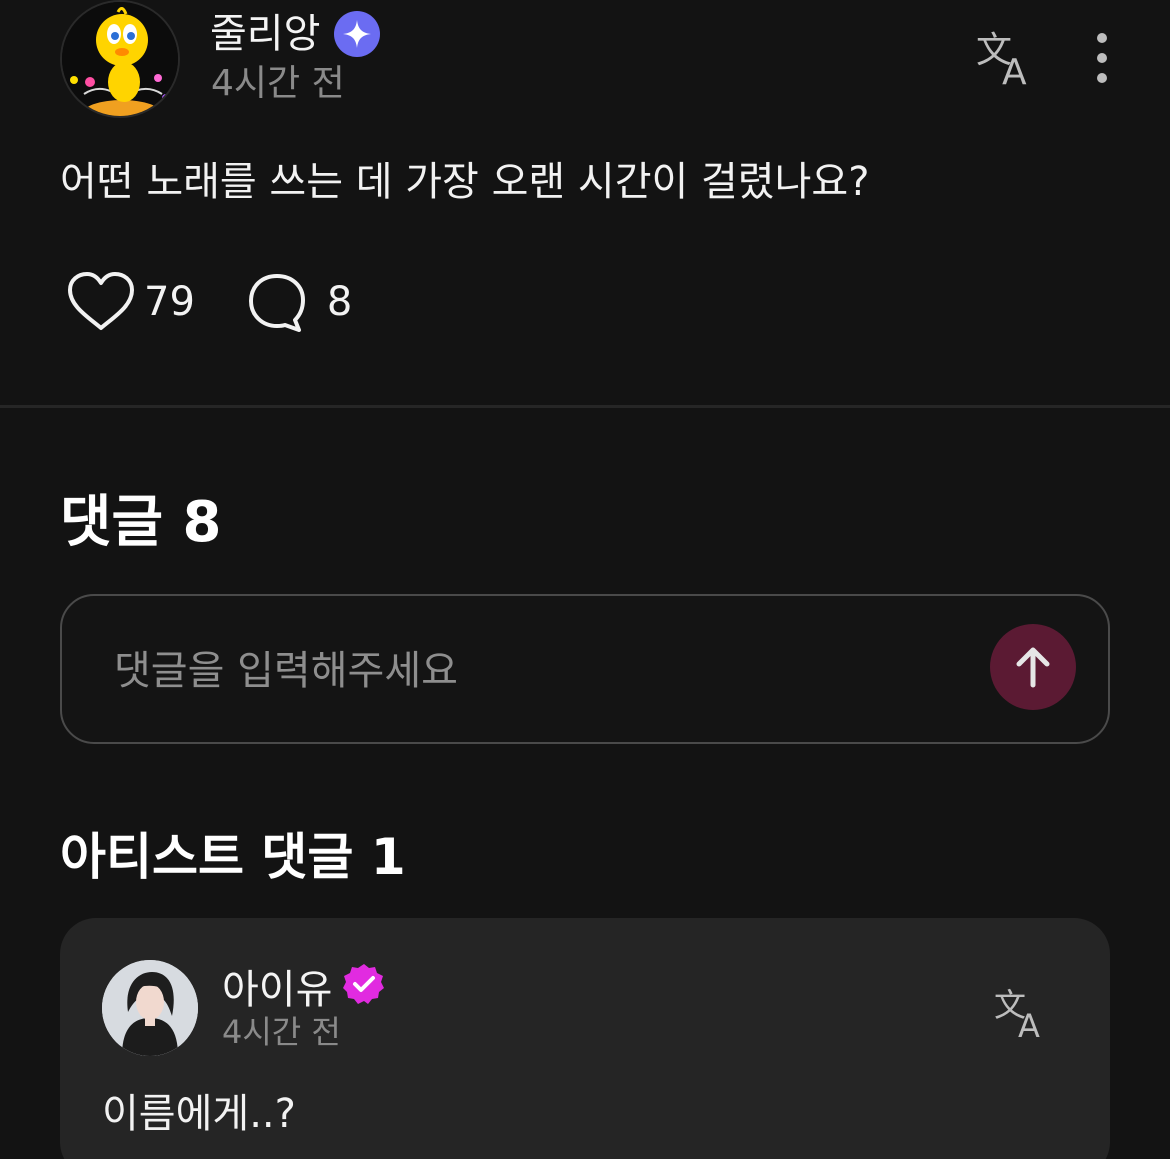 The image size is (1170, 1159). I want to click on translate-button: 文 A, so click(1005, 58).